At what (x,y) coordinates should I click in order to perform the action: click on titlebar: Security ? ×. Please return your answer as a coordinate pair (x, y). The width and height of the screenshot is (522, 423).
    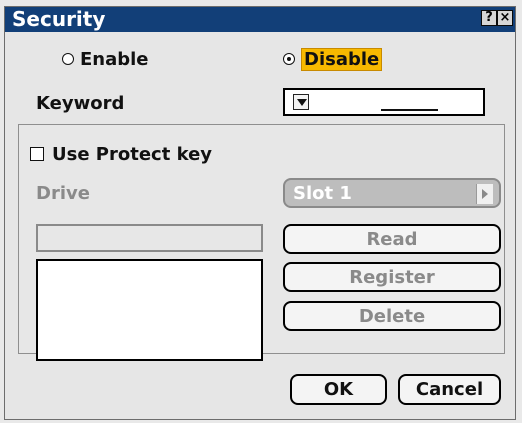
    Looking at the image, I should click on (260, 19).